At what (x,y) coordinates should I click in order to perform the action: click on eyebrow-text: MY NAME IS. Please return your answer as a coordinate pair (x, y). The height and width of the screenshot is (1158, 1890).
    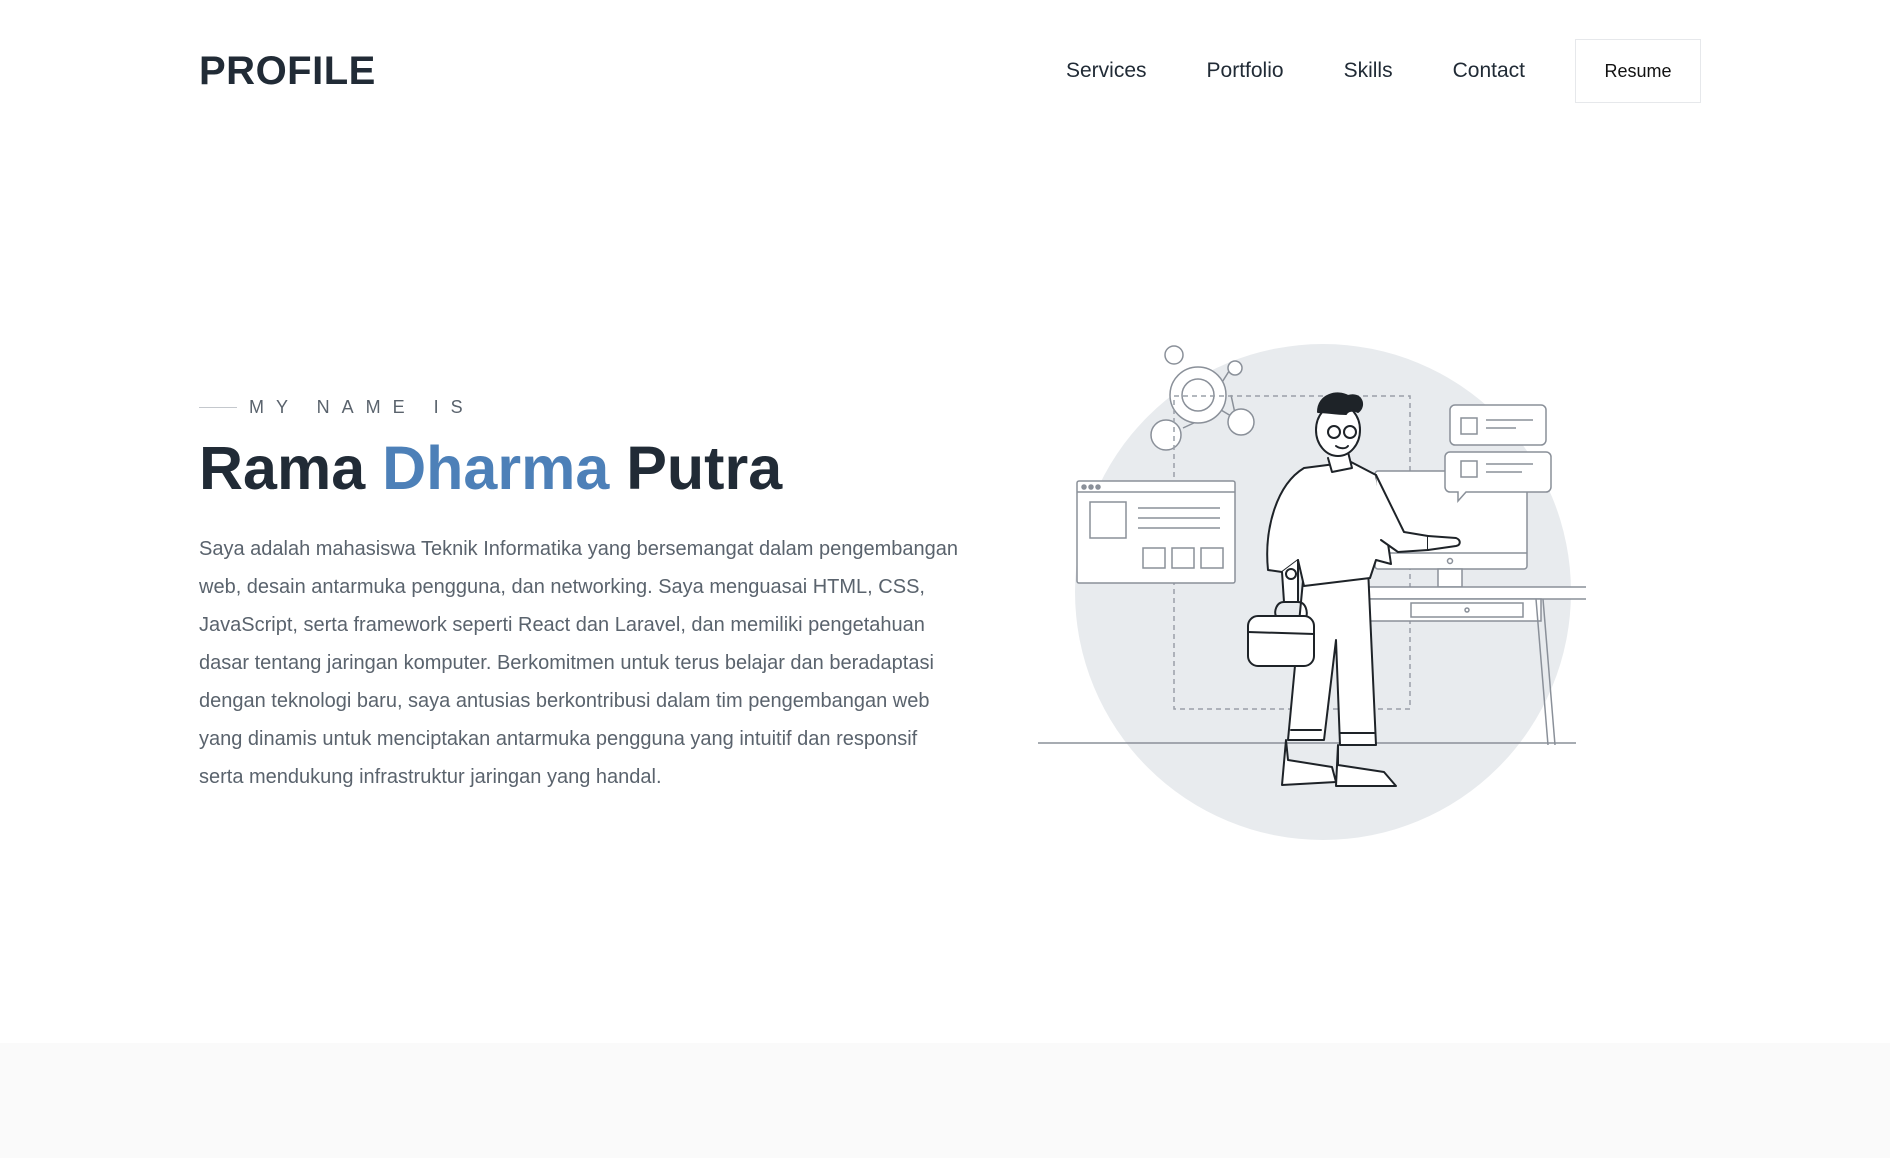
    Looking at the image, I should click on (362, 406).